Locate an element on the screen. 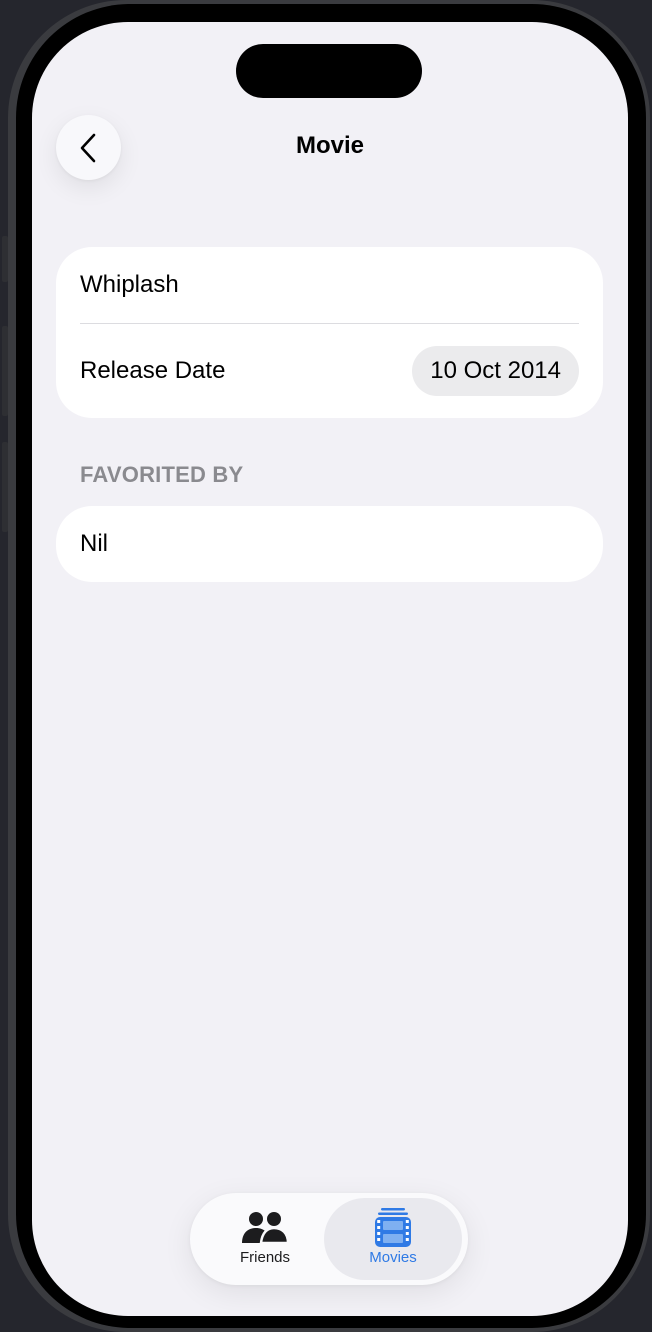  film-icon is located at coordinates (393, 1227).